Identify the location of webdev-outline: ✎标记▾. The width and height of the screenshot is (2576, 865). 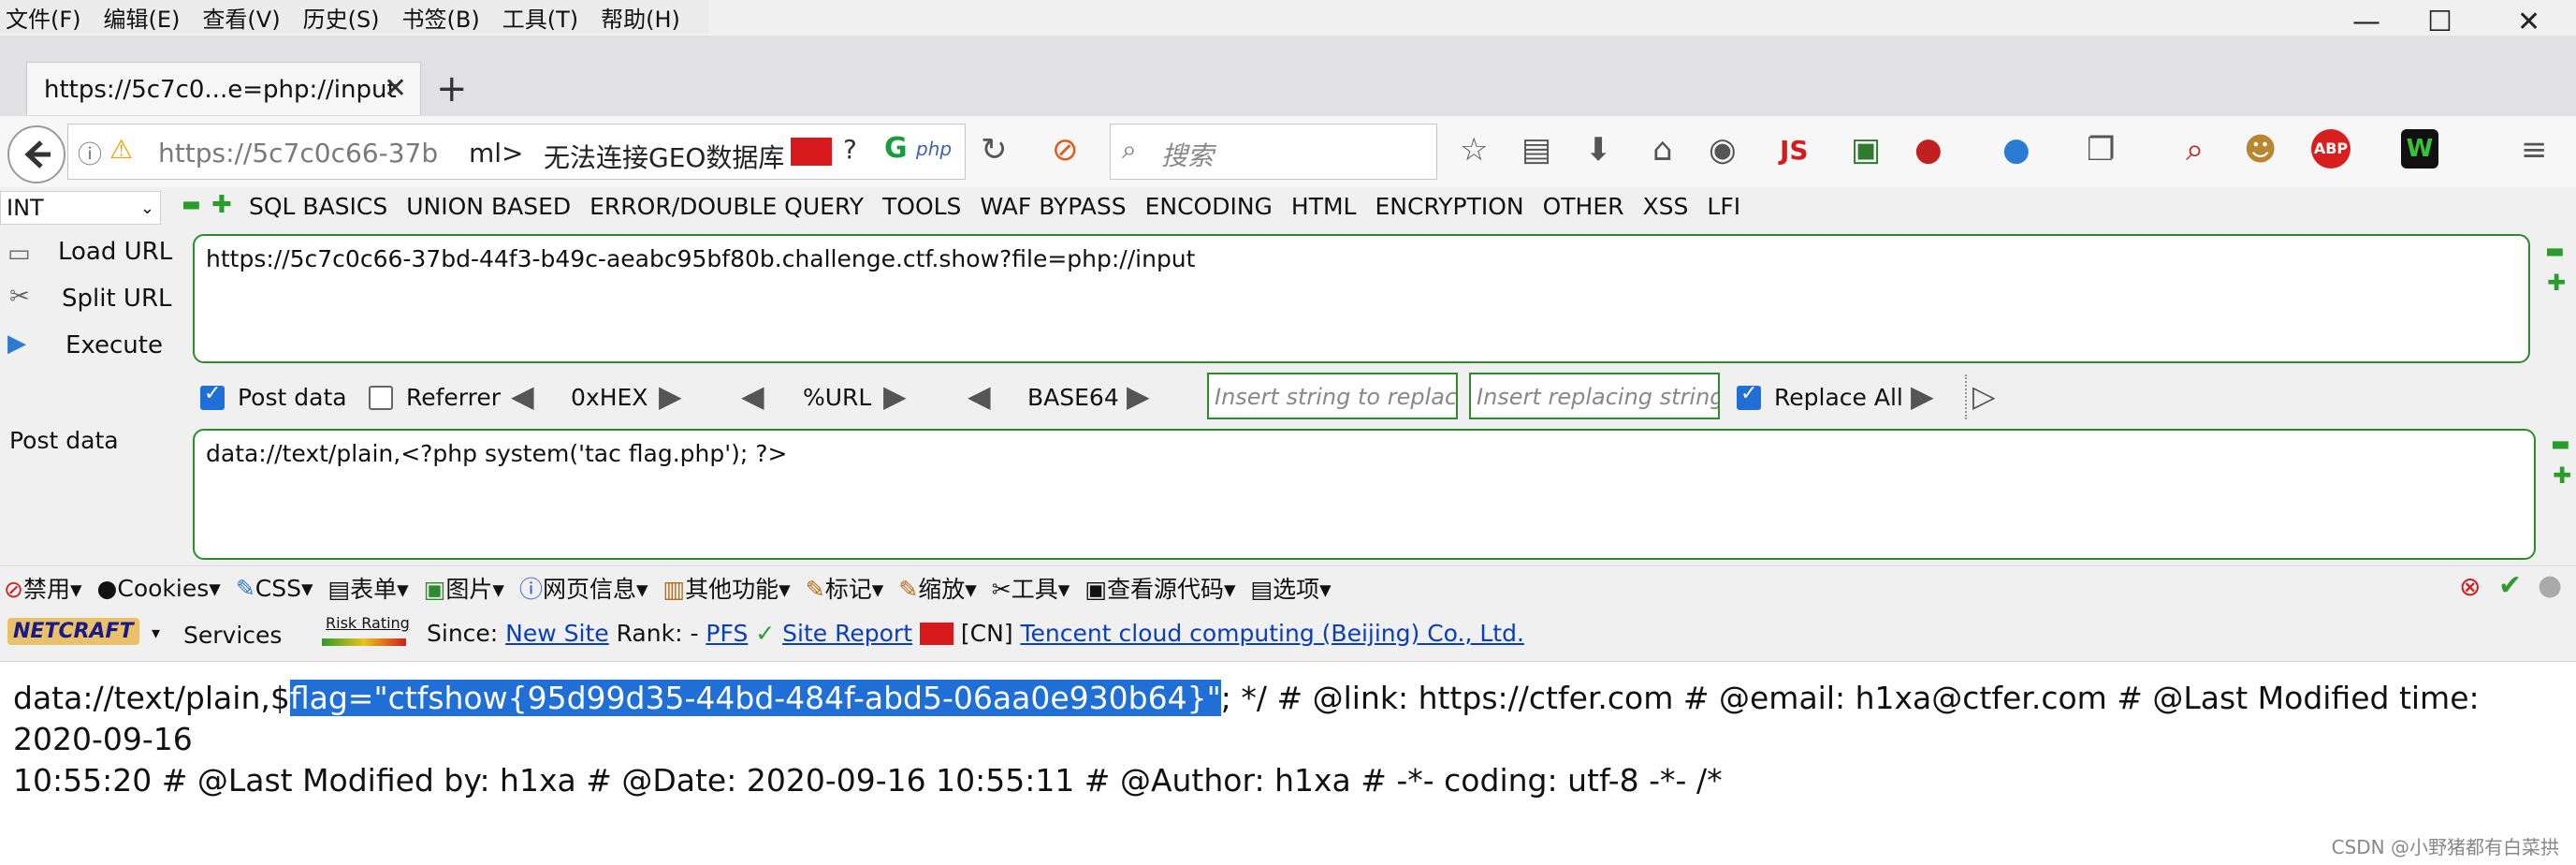
(845, 588).